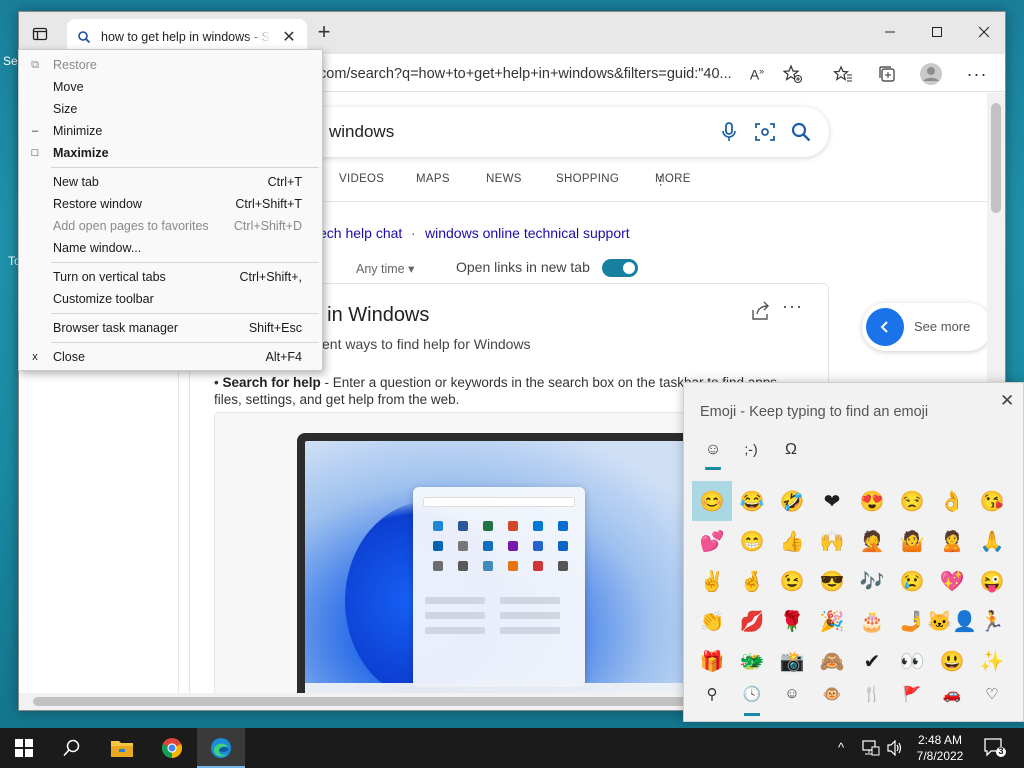  Describe the element at coordinates (872, 581) in the screenshot. I see `emoji-item: 🎶` at that location.